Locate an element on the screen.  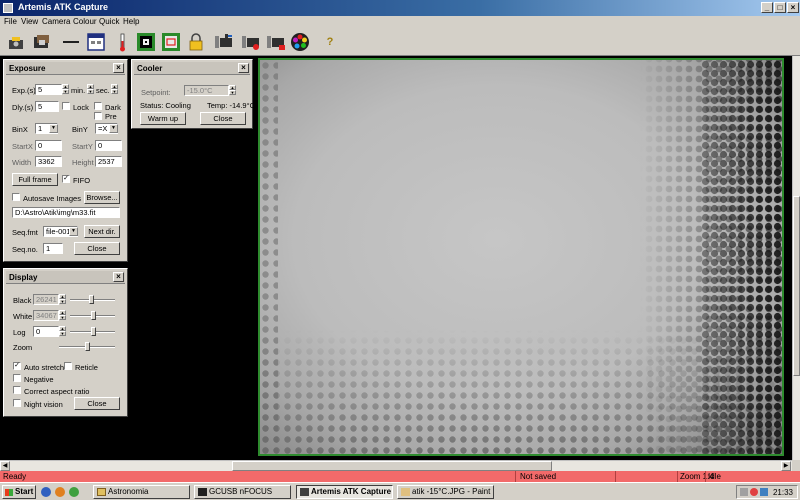
black-slider-thumb is located at coordinates (91, 299).